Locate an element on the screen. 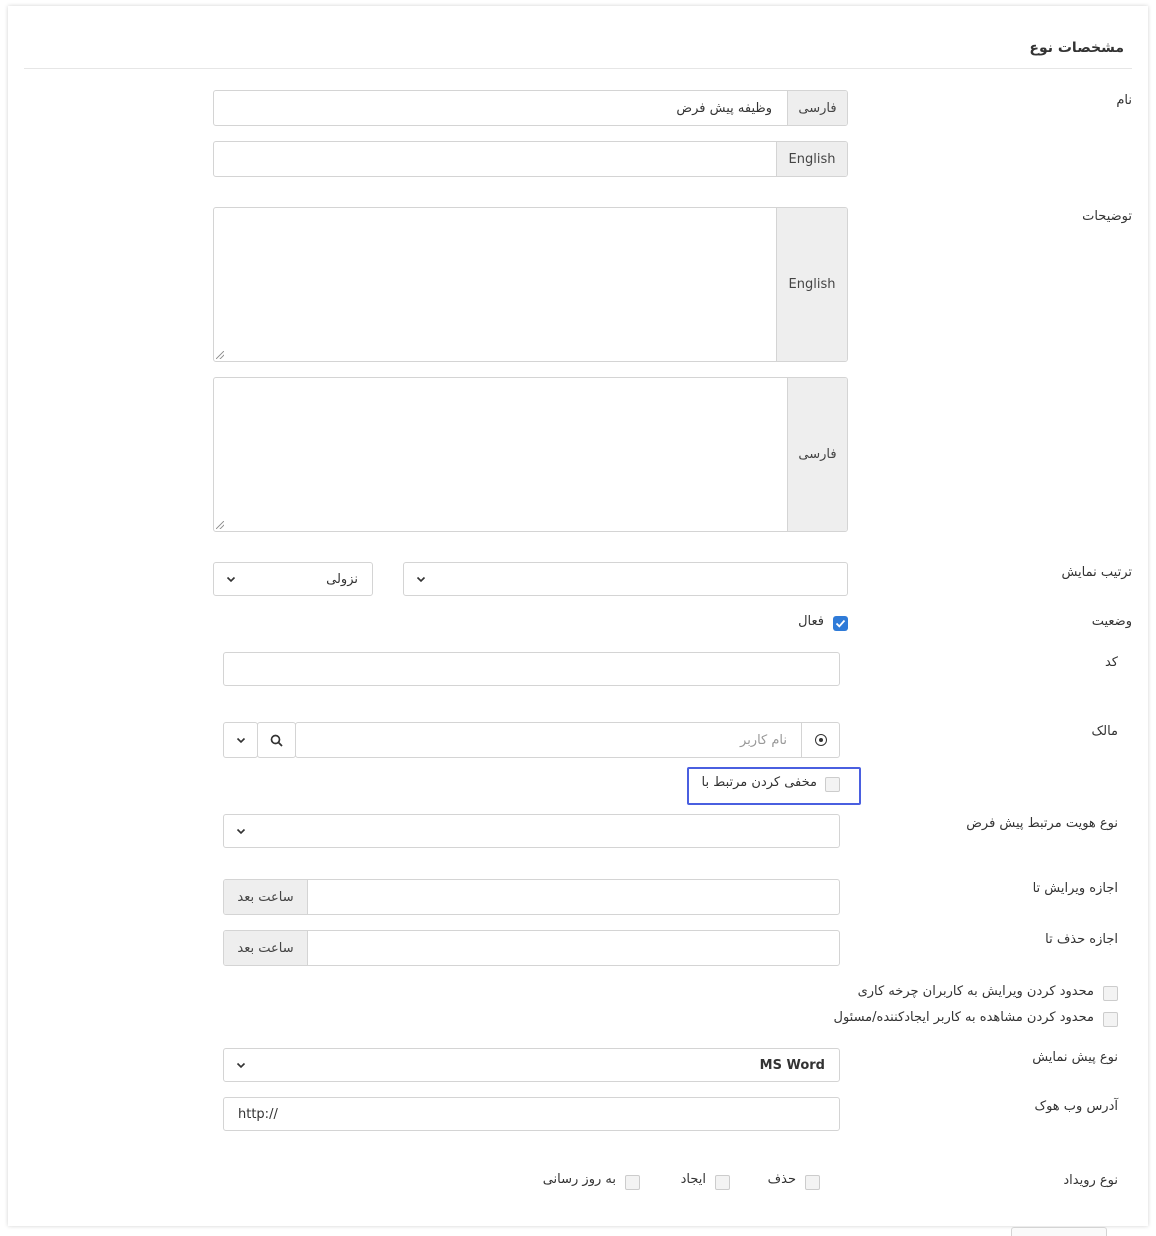 The height and width of the screenshot is (1236, 1156). preview-type-value: MS Word is located at coordinates (792, 1065).